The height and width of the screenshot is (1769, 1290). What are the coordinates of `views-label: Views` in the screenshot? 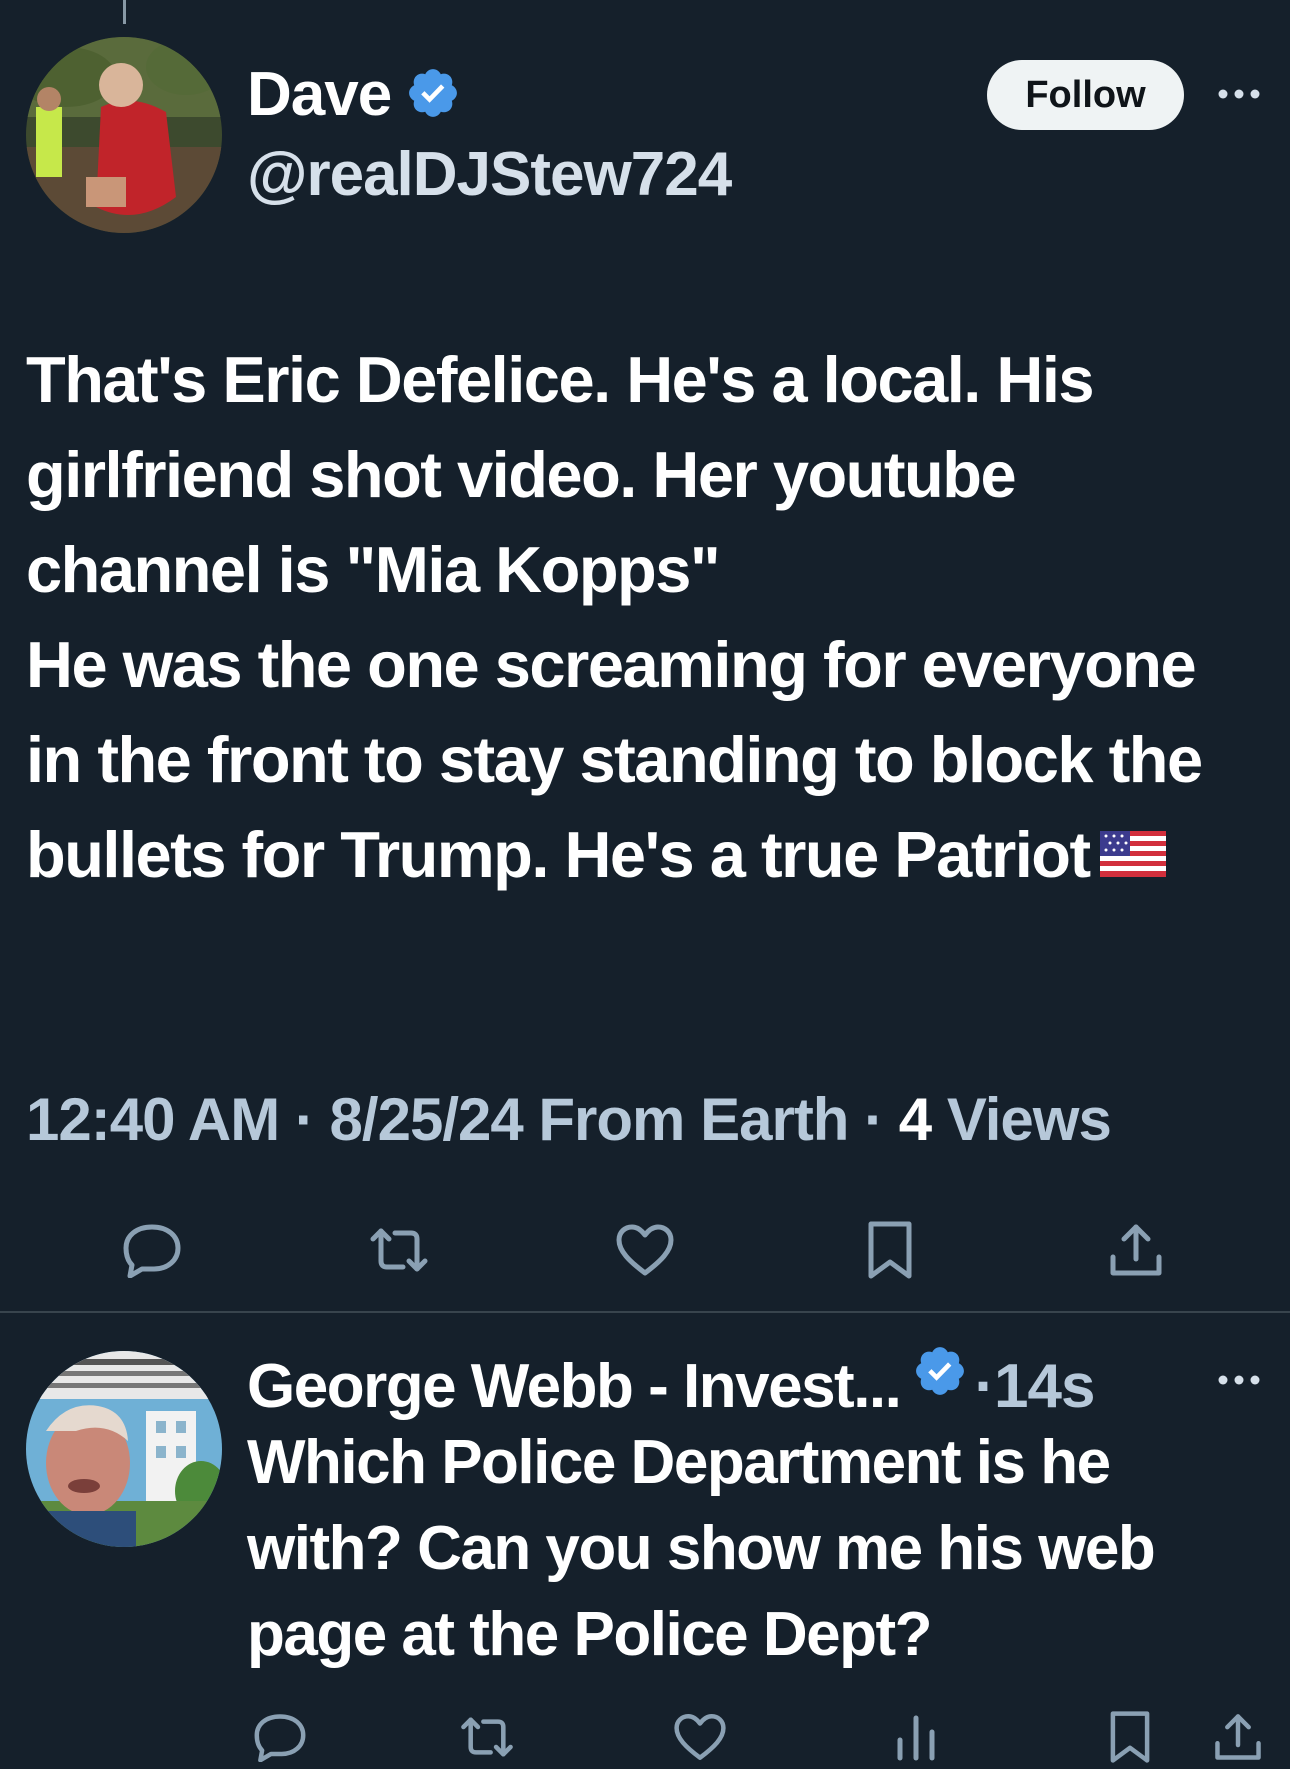 It's located at (1029, 1119).